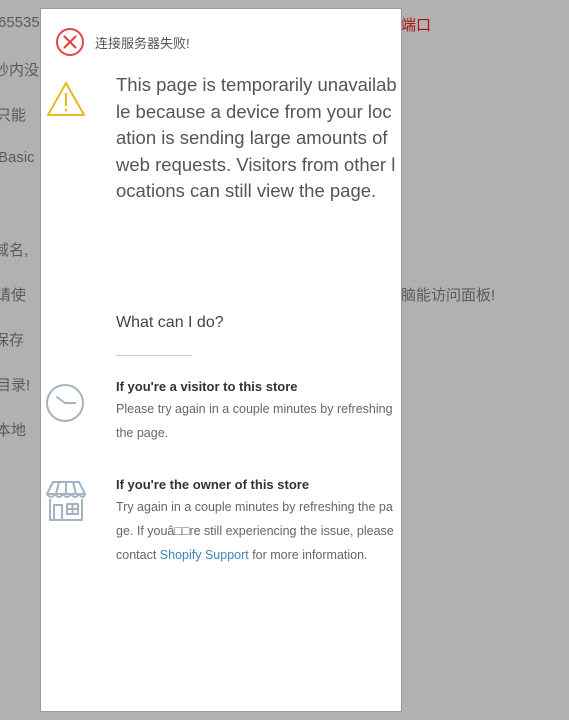 The height and width of the screenshot is (720, 569). What do you see at coordinates (207, 386) in the screenshot?
I see `visitor-section-title: If you're a visitor to this store` at bounding box center [207, 386].